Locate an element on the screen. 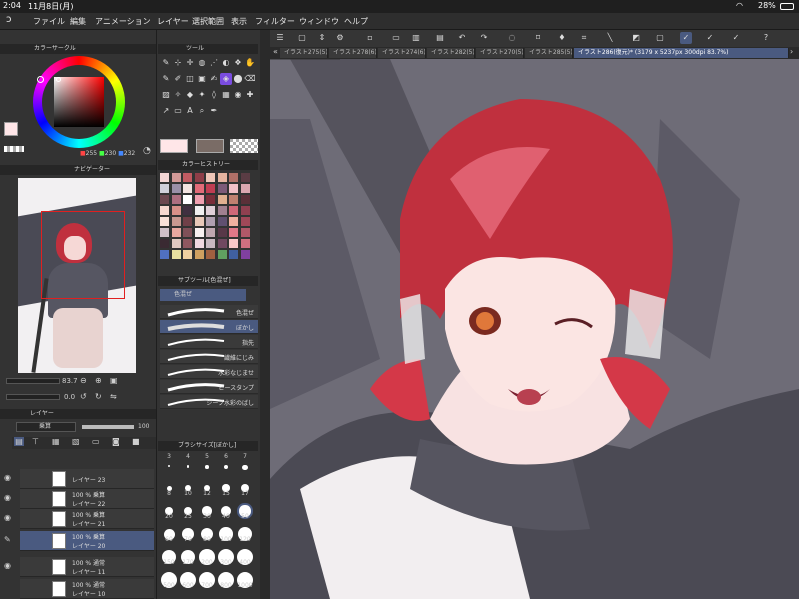 The image size is (799, 599). tool-button-icon: ◈ is located at coordinates (226, 79).